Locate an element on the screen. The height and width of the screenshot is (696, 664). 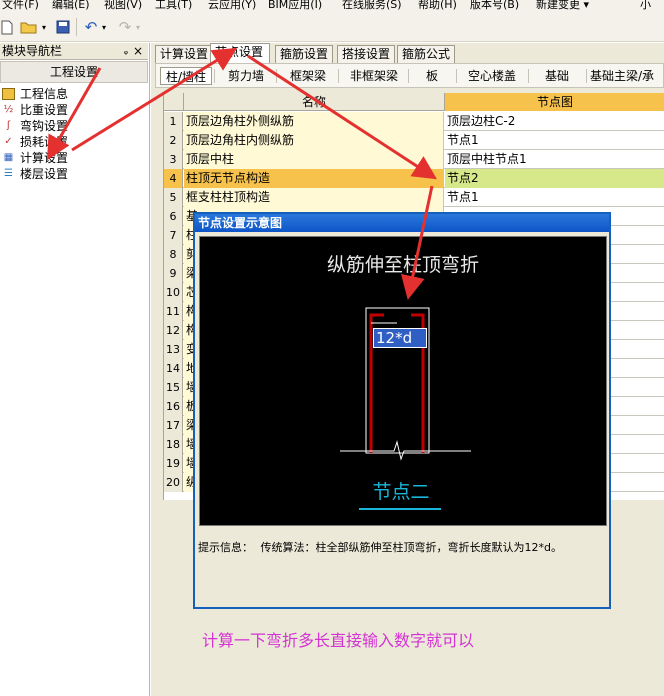
table-row: 5 框支柱柱顶构造 节点1 is located at coordinates (414, 197).